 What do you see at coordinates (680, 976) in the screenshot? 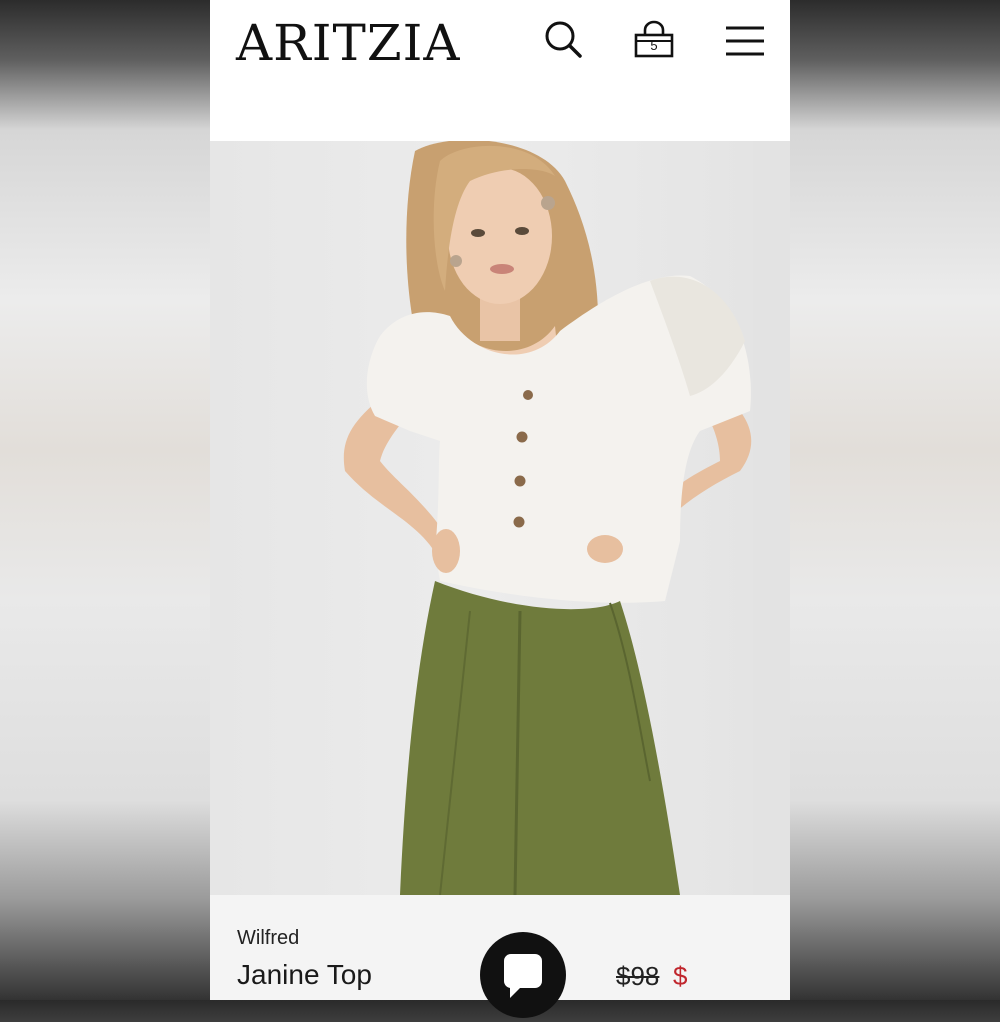
I see `sale-price: $` at bounding box center [680, 976].